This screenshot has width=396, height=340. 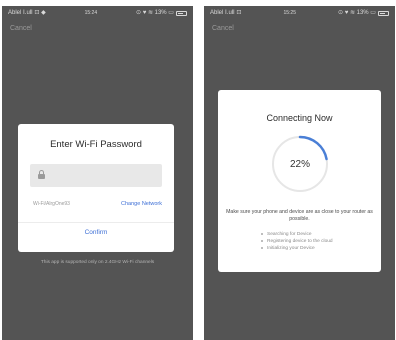 What do you see at coordinates (96, 222) in the screenshot?
I see `divider` at bounding box center [96, 222].